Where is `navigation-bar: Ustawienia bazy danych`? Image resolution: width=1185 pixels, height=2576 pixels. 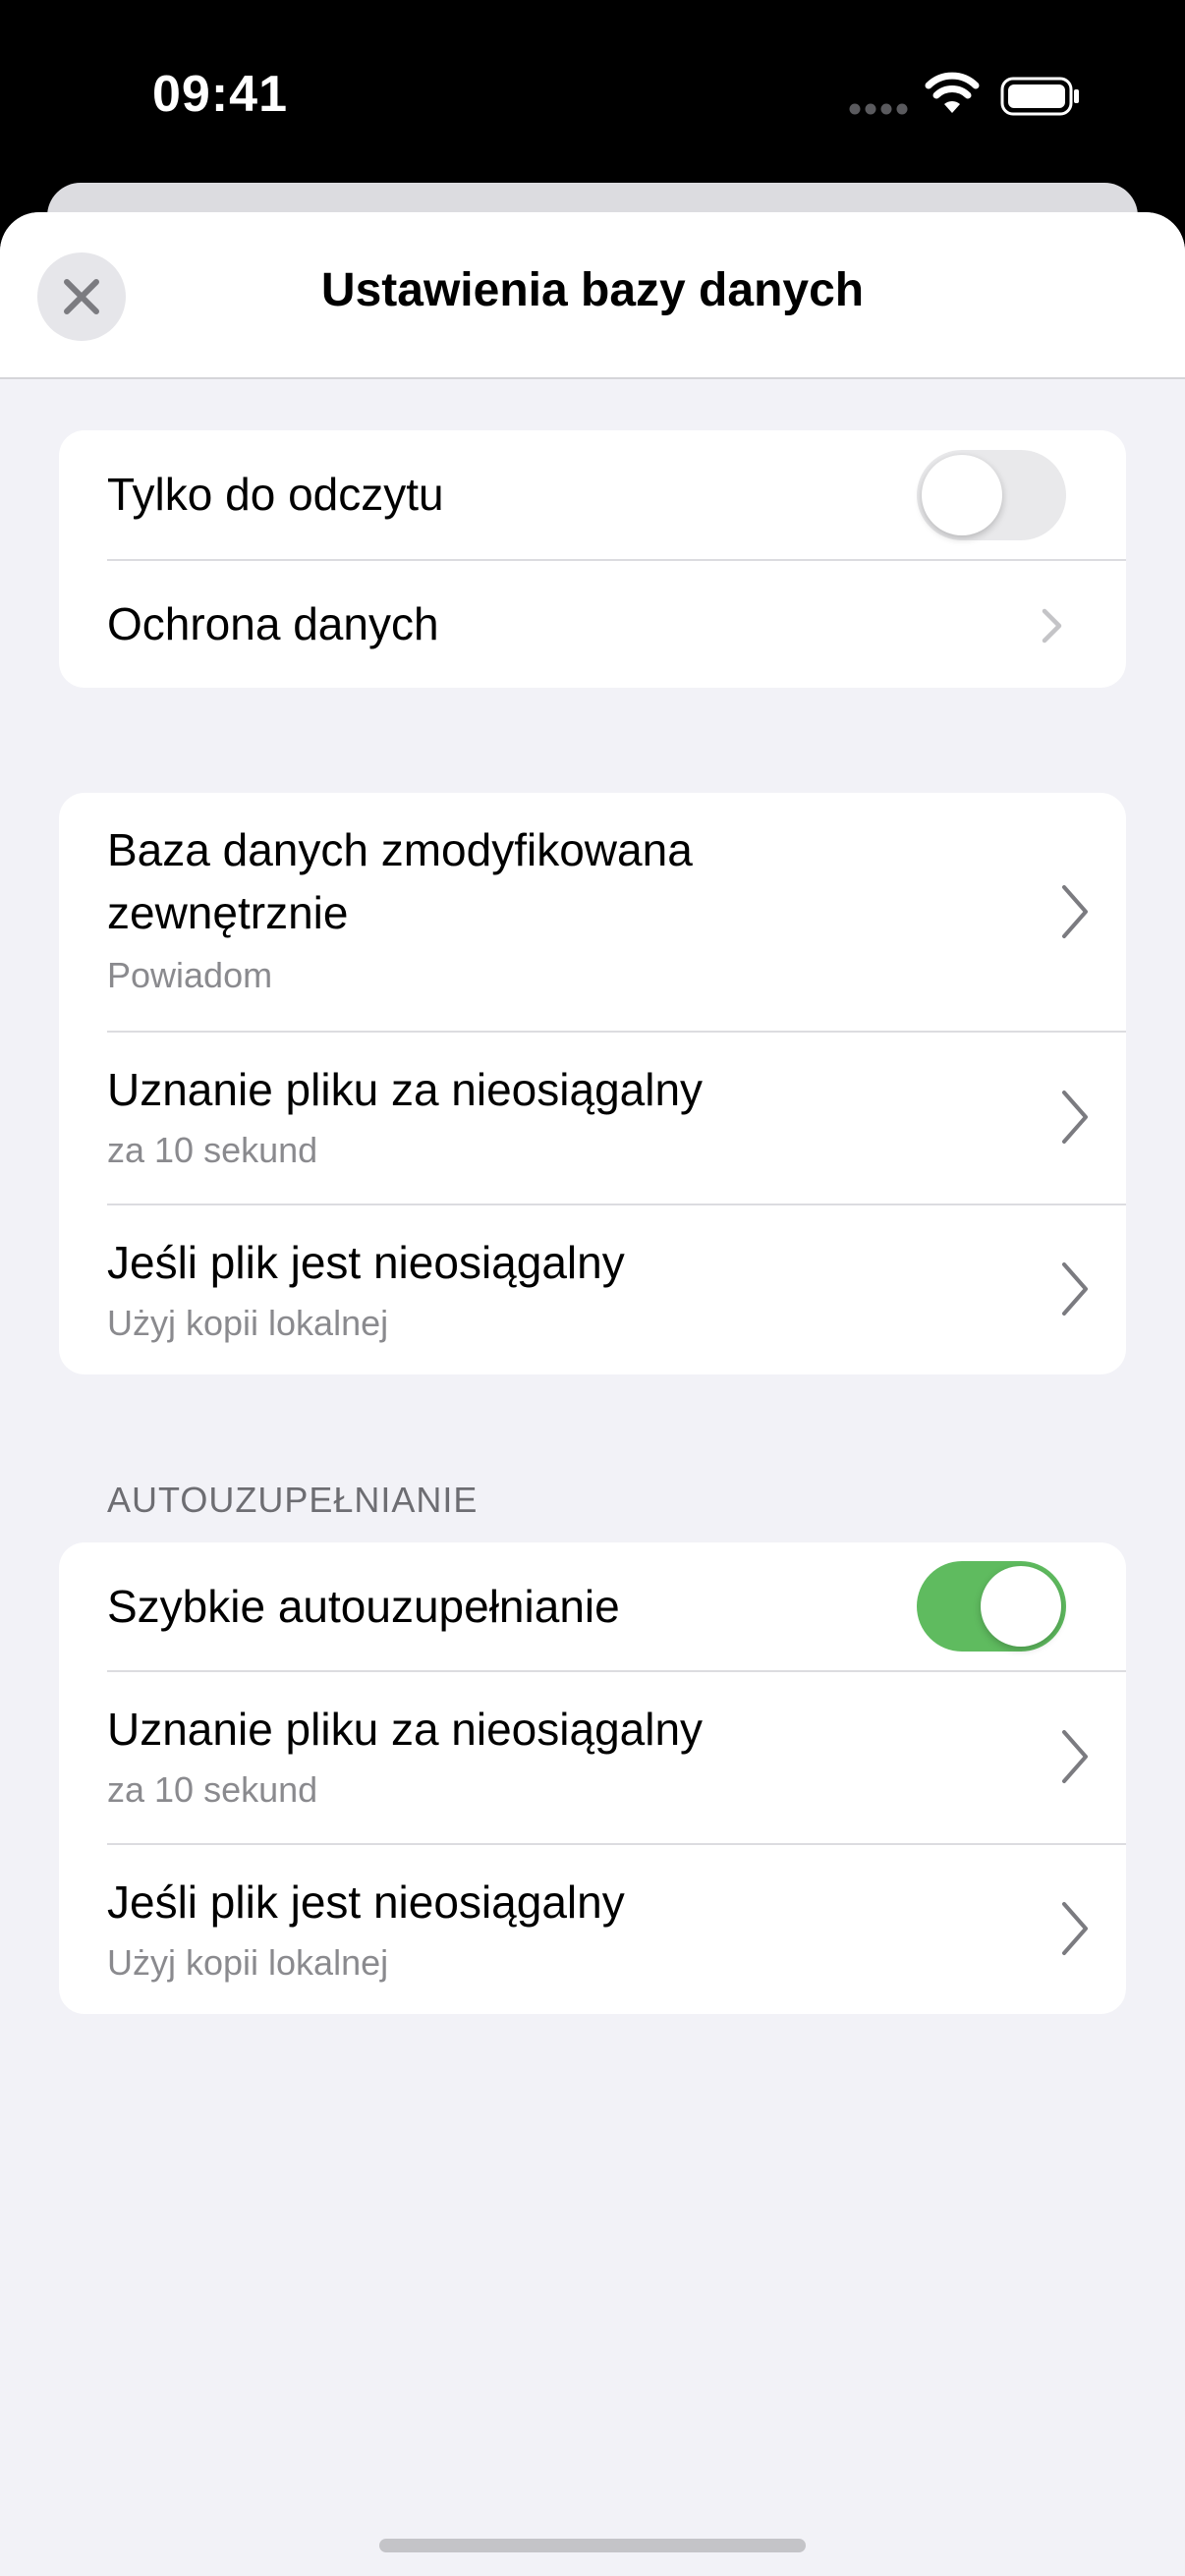
navigation-bar: Ustawienia bazy danych is located at coordinates (592, 295).